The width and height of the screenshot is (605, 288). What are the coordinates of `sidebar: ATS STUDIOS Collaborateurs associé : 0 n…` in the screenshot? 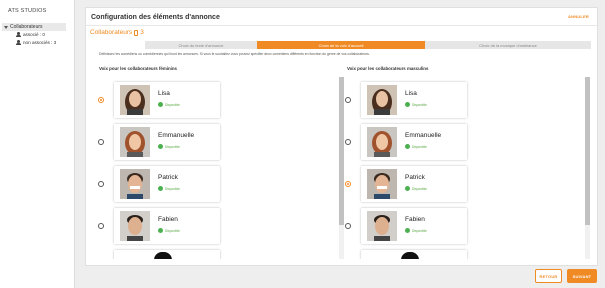 It's located at (37, 144).